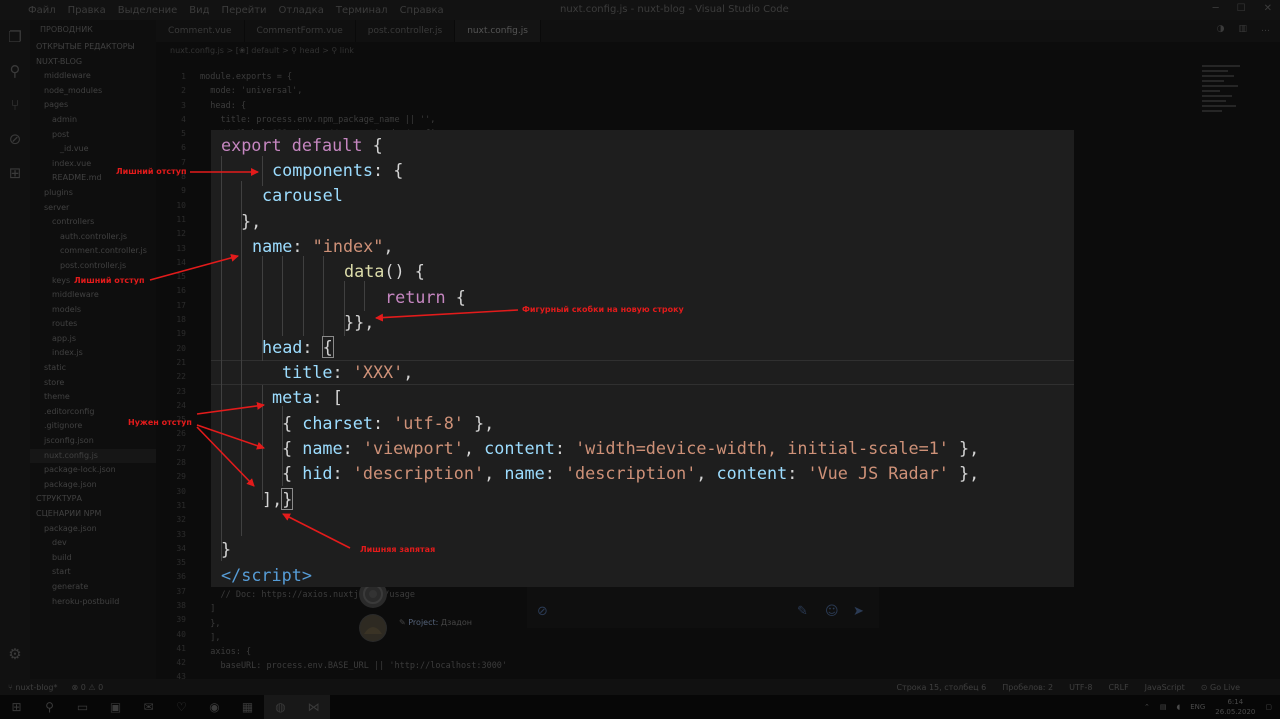 The image size is (1280, 719). Describe the element at coordinates (109, 280) in the screenshot. I see `annotation-extra-indent-2: Лишний отступ` at that location.